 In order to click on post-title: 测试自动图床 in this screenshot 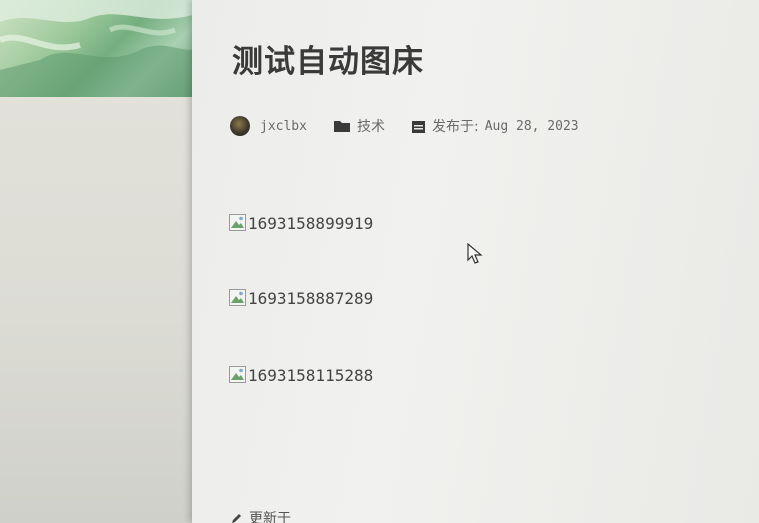, I will do `click(328, 58)`.